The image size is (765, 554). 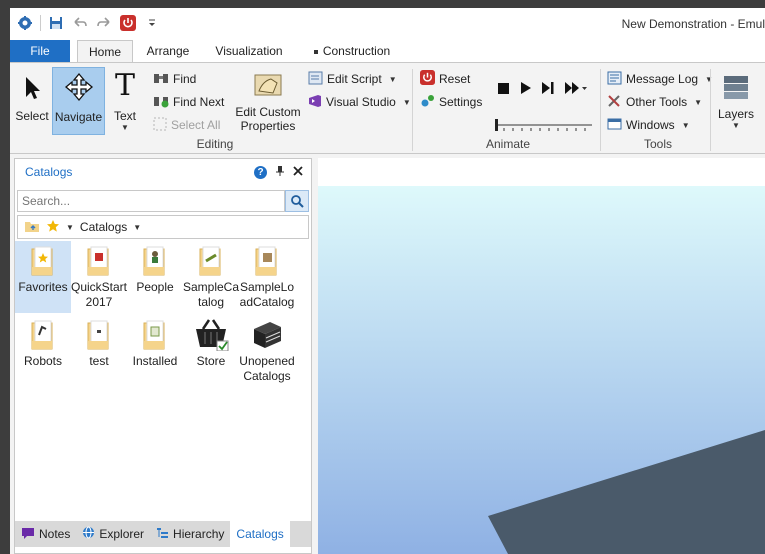 I want to click on tab-construction: Construction, so click(x=352, y=51).